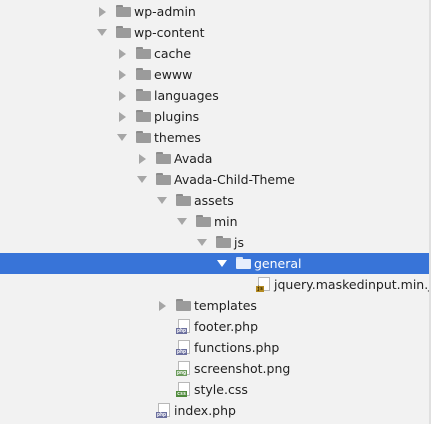 The image size is (431, 424). I want to click on tree-folder-row: wp-content, so click(215, 32).